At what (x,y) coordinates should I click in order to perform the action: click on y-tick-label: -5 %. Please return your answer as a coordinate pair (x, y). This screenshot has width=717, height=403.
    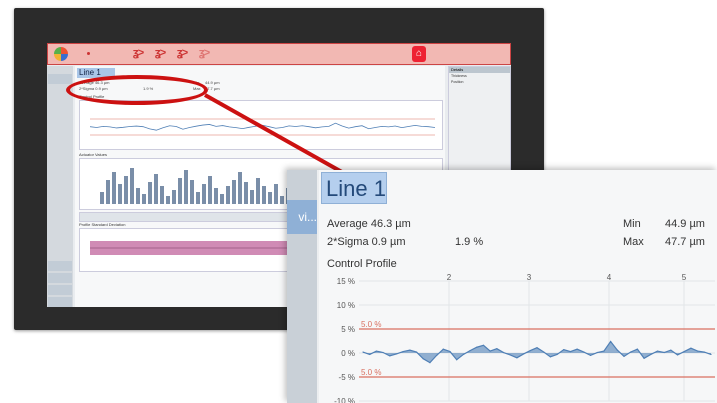
    Looking at the image, I should click on (347, 377).